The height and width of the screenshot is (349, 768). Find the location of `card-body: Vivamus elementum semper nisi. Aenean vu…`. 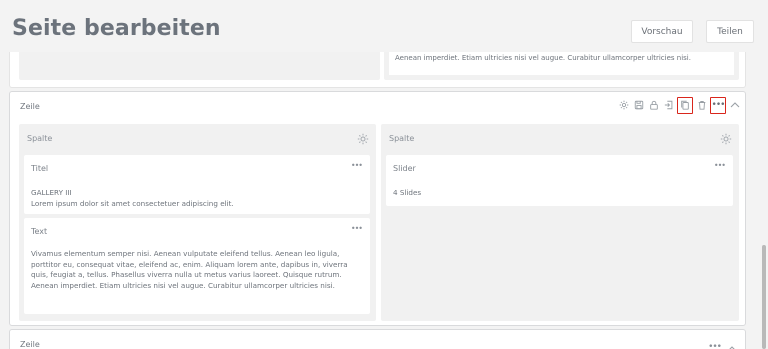

card-body: Vivamus elementum semper nisi. Aenean vu… is located at coordinates (196, 270).